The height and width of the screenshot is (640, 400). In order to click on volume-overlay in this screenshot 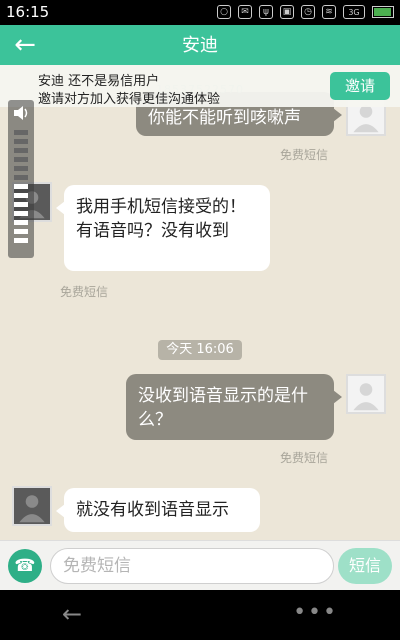, I will do `click(21, 179)`.